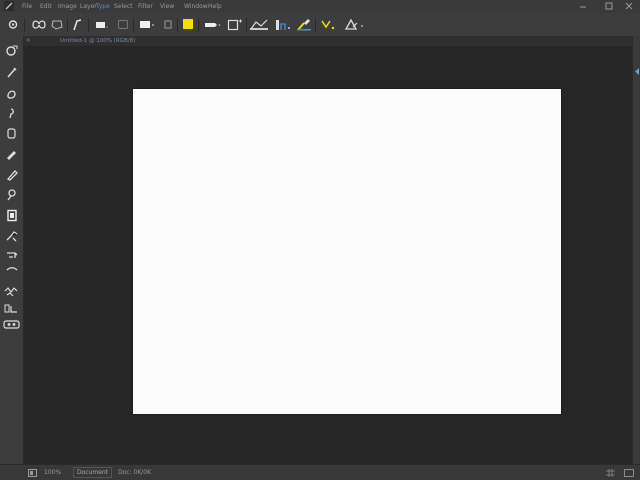 The width and height of the screenshot is (640, 480). Describe the element at coordinates (11, 133) in the screenshot. I see `eyedropper-icon` at that location.